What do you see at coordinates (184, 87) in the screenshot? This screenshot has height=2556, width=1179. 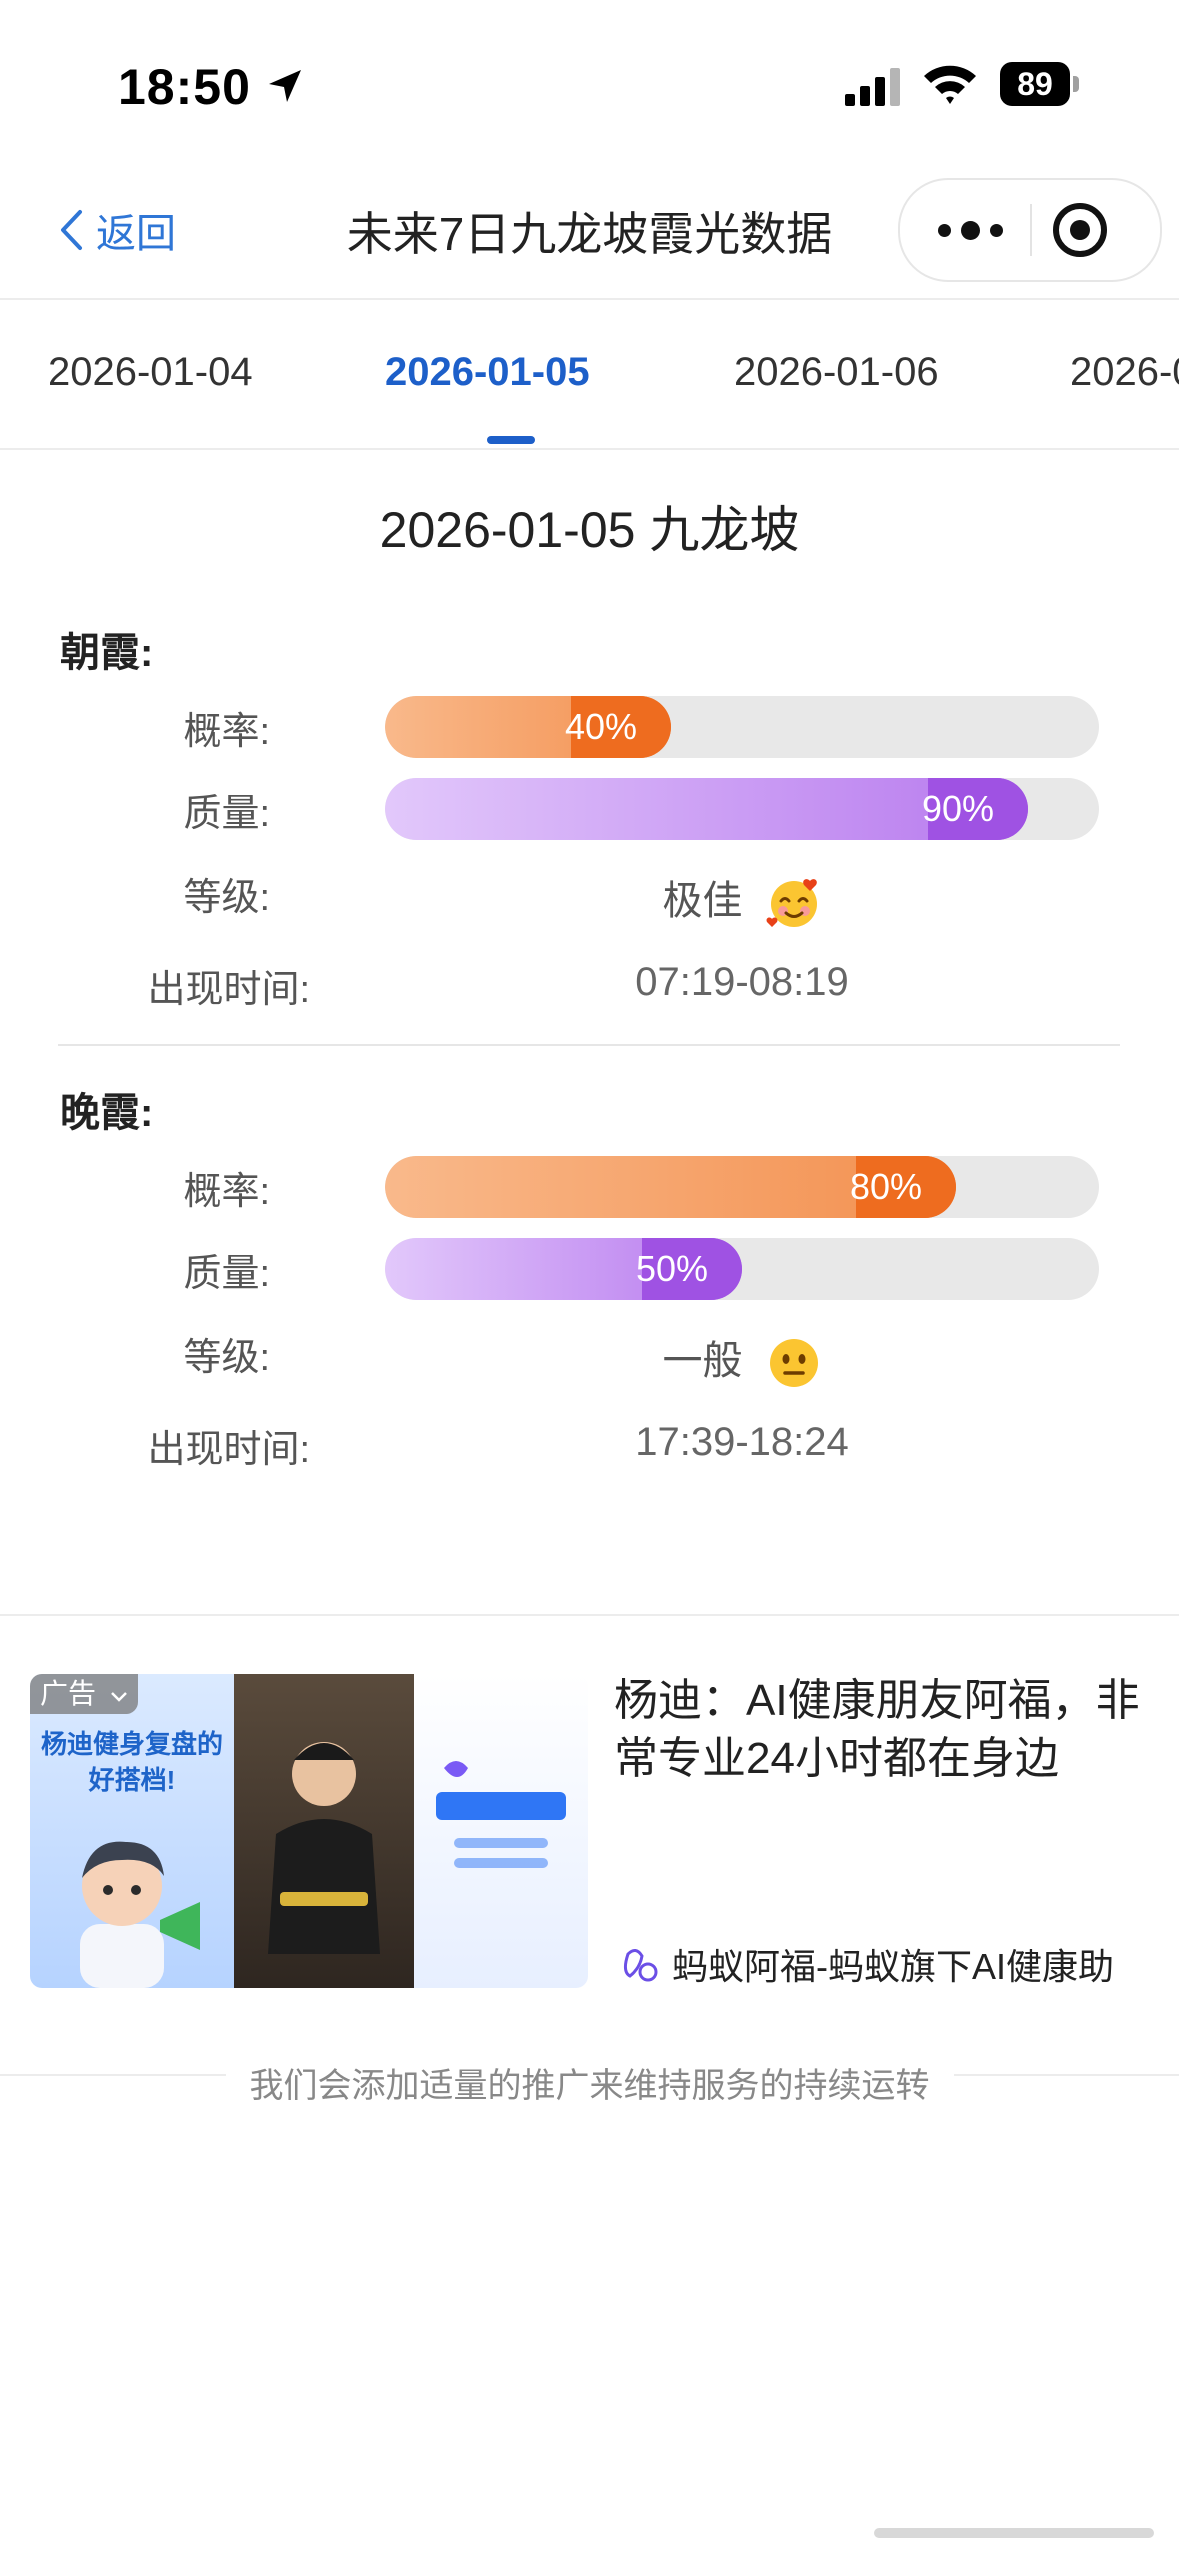 I see `status-time: 18:50` at bounding box center [184, 87].